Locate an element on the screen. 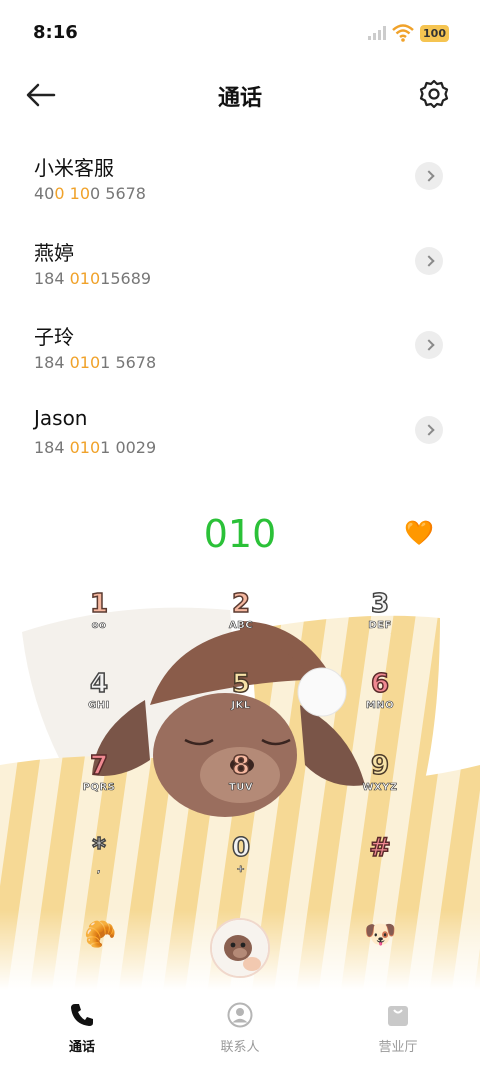 This screenshot has height=1067, width=480. key-5: 5 JKL is located at coordinates (241, 703).